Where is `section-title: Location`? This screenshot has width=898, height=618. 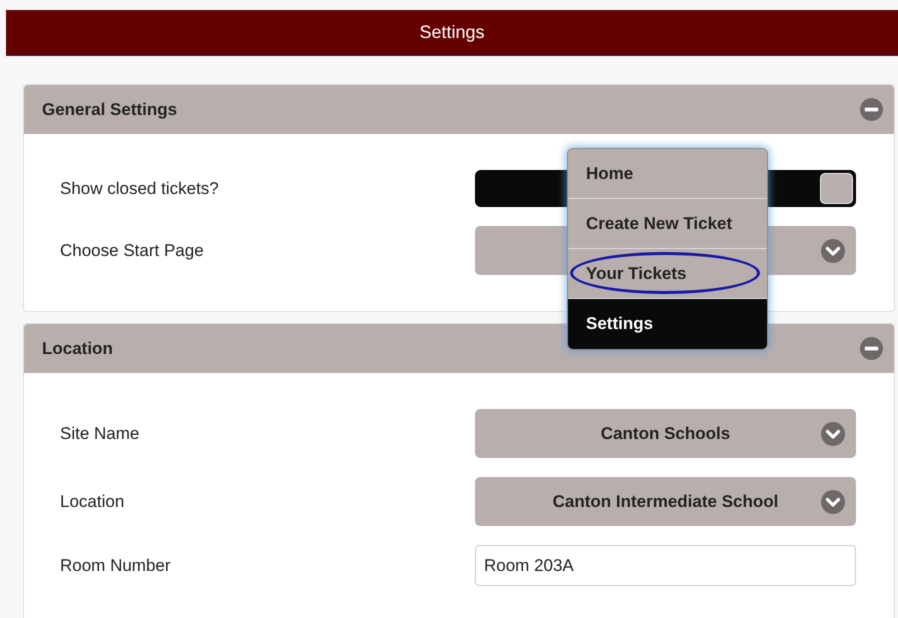
section-title: Location is located at coordinates (77, 348).